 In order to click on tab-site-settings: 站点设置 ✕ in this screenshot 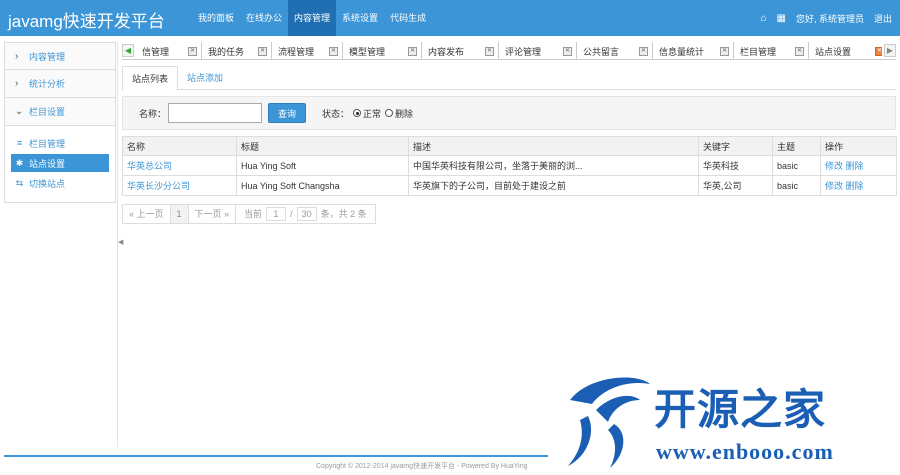, I will do `click(845, 50)`.